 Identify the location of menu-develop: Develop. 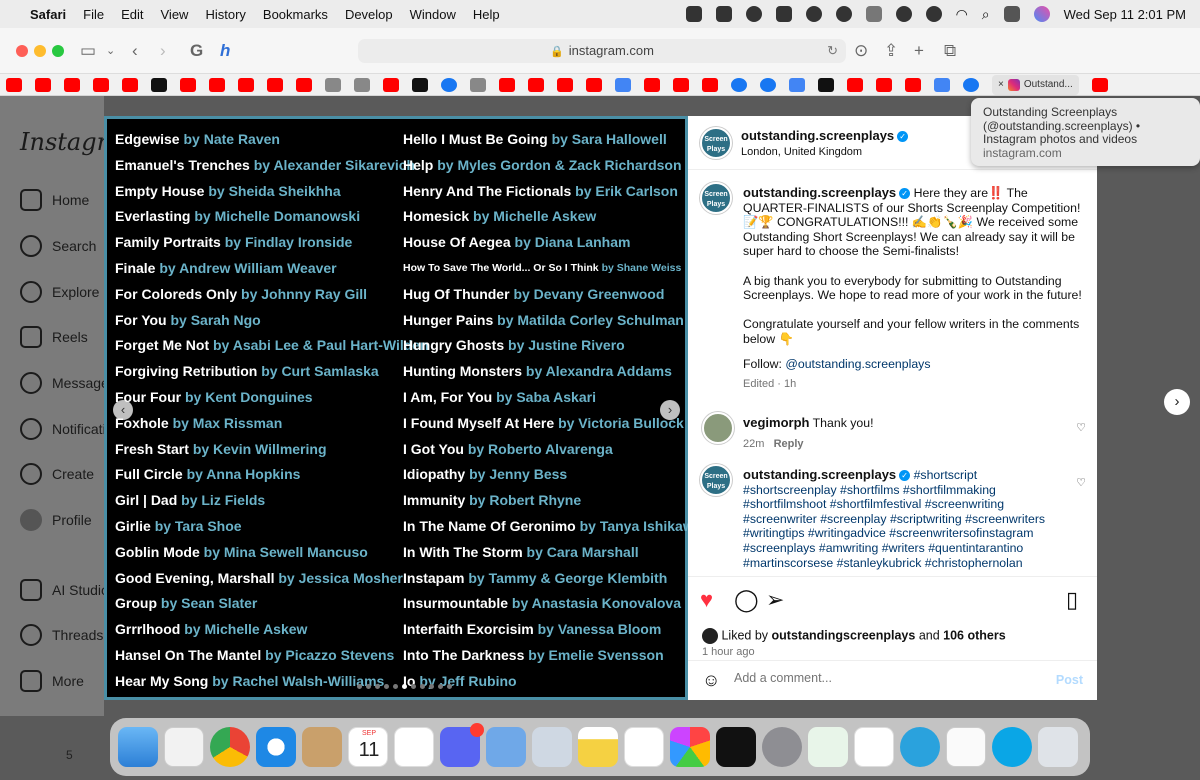
(369, 14).